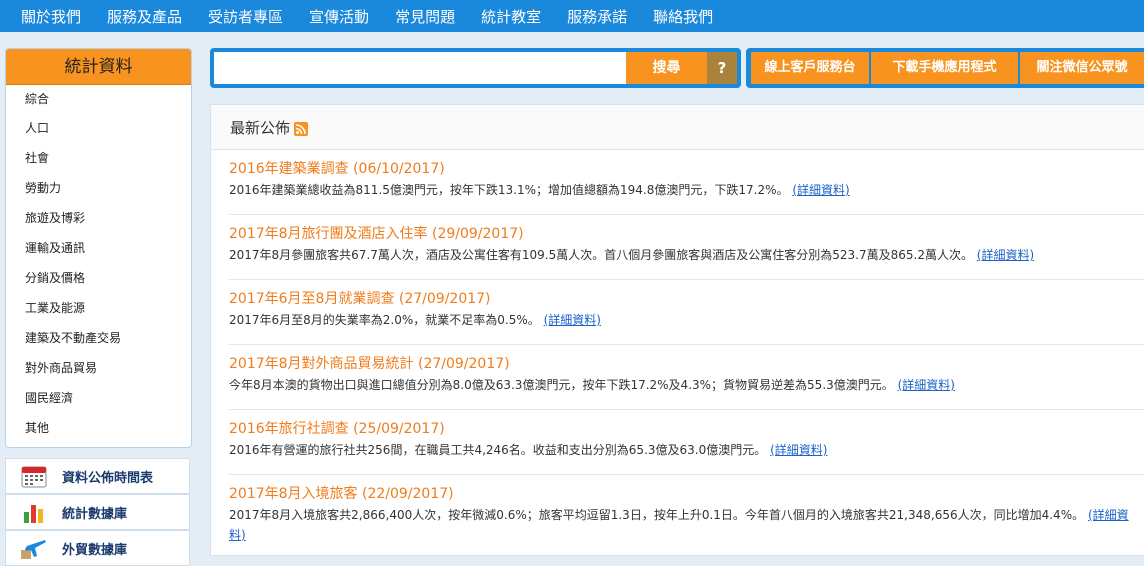  I want to click on sidebar-item-population: 人口, so click(98, 128).